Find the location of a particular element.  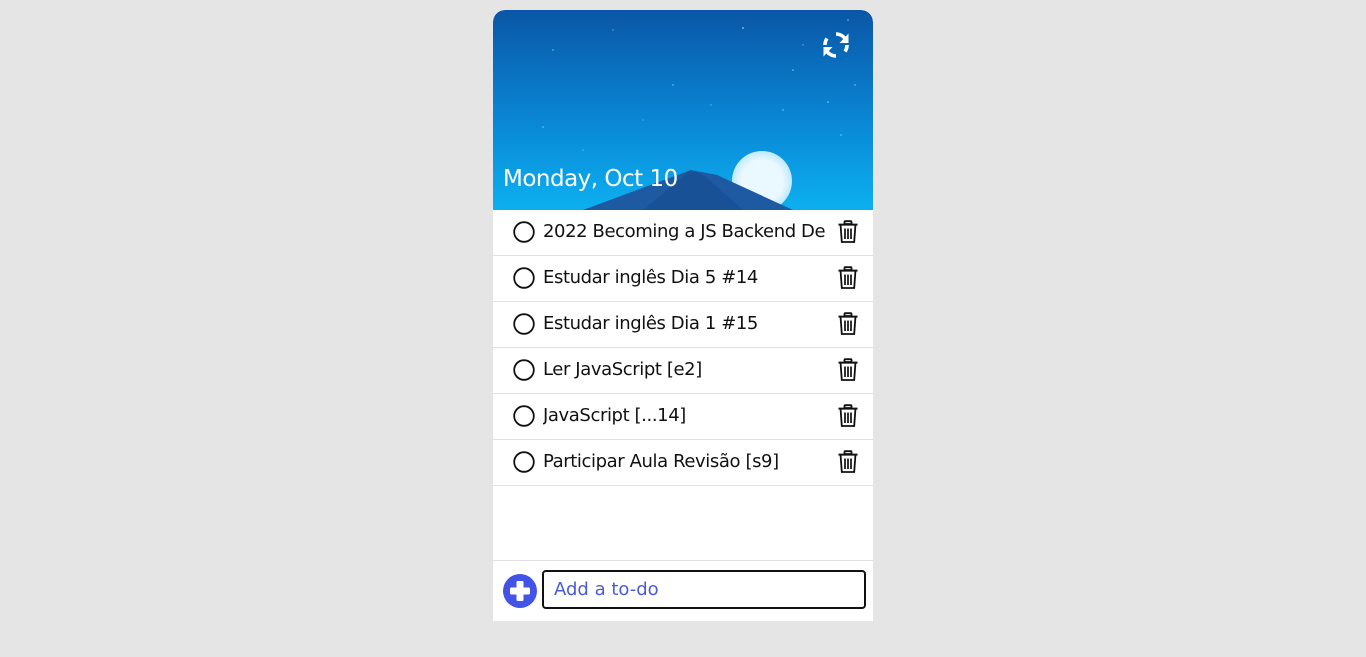

plus-circle-icon is located at coordinates (520, 591).